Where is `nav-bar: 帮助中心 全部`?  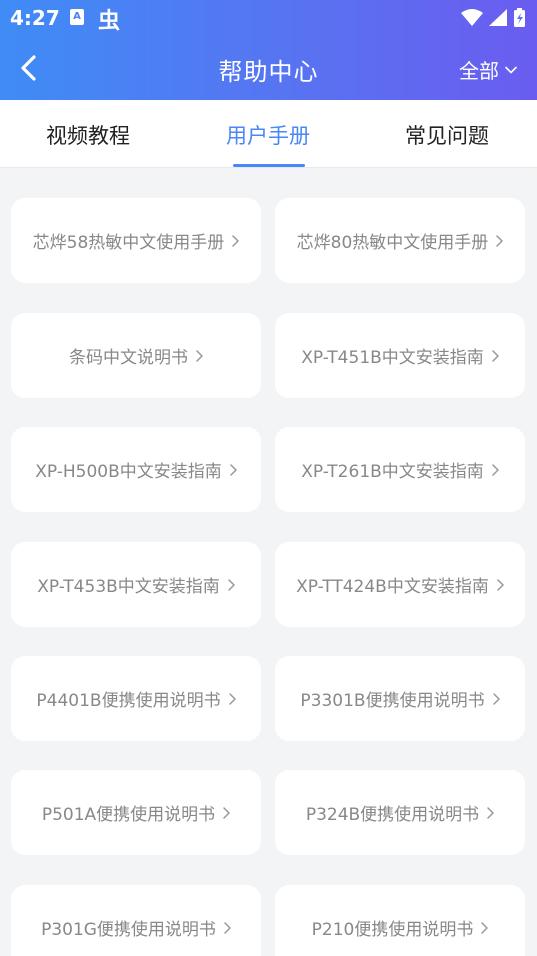
nav-bar: 帮助中心 全部 is located at coordinates (268, 68).